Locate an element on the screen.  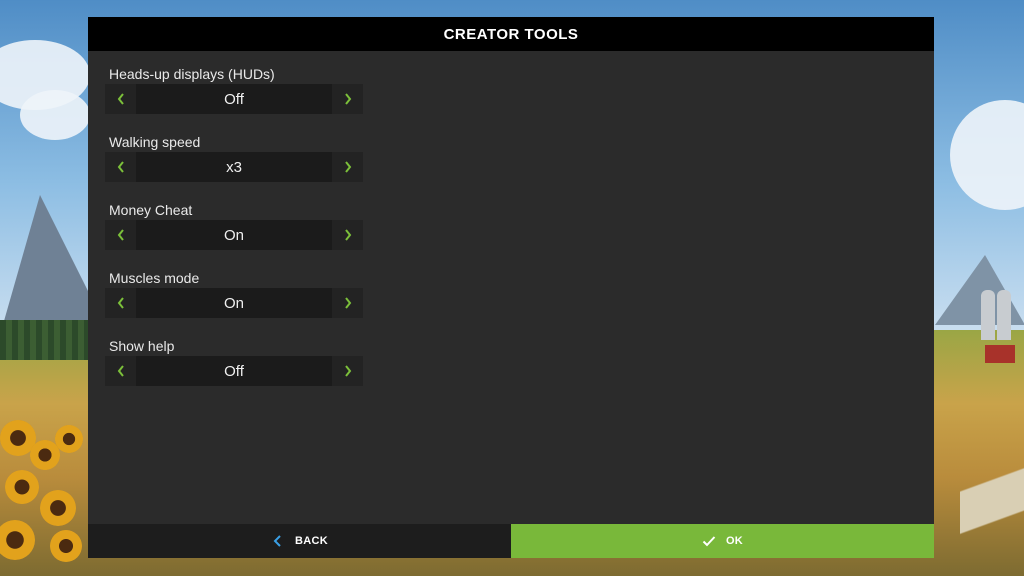
walking-speed-value: x3 is located at coordinates (234, 167).